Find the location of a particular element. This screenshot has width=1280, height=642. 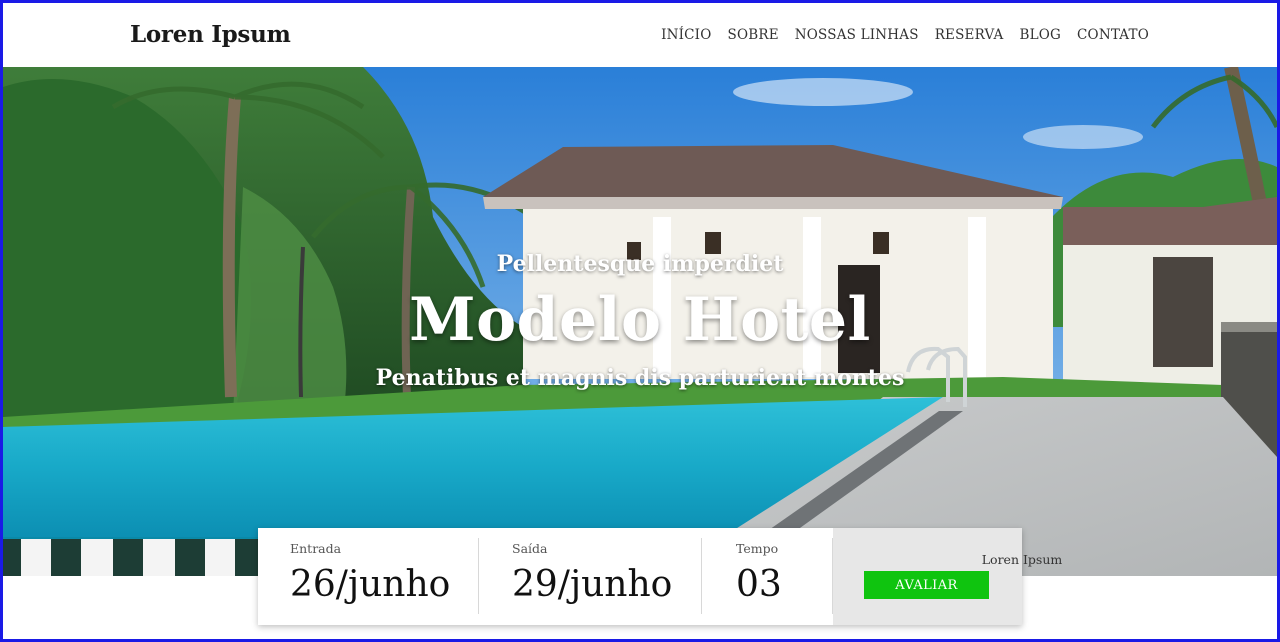

checkin-value: 26/junho is located at coordinates (370, 584).